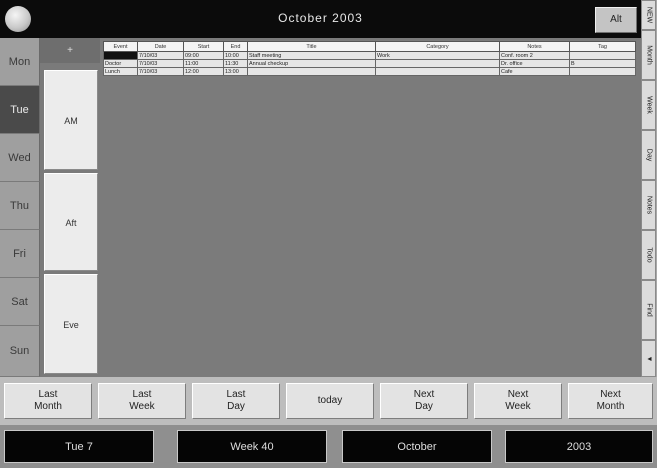 The width and height of the screenshot is (657, 468). I want to click on time-slot-column: + AM Aft Eve, so click(70, 207).